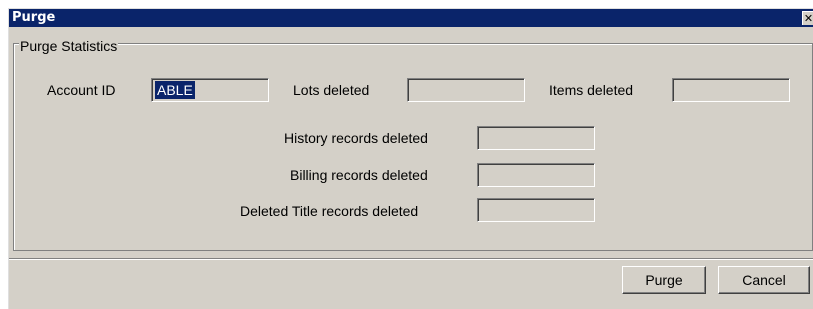  Describe the element at coordinates (81, 90) in the screenshot. I see `account-id-label: Account ID` at that location.